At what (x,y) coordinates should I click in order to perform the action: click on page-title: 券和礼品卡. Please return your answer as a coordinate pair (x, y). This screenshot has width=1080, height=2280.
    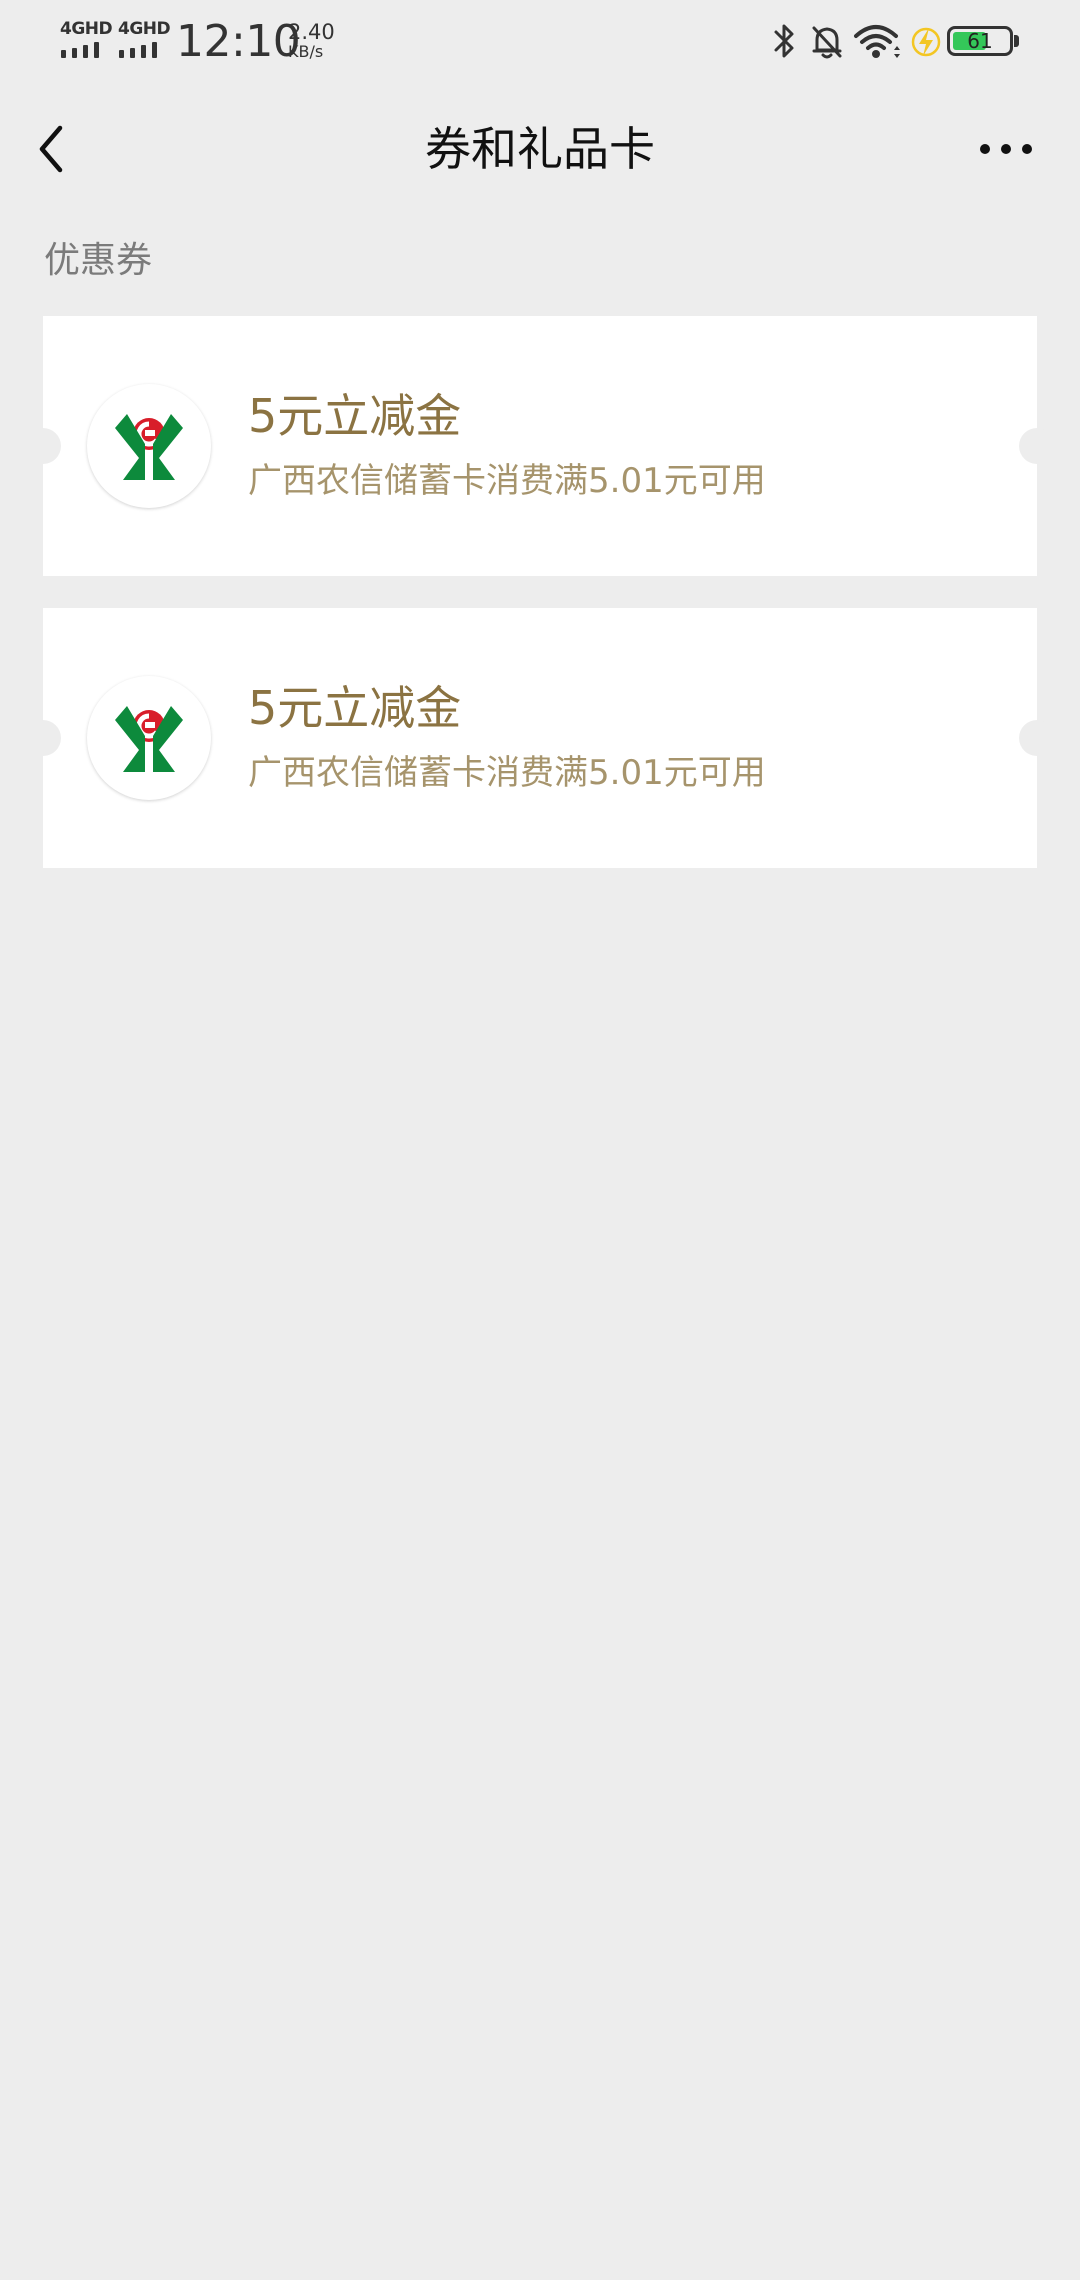
    Looking at the image, I should click on (540, 149).